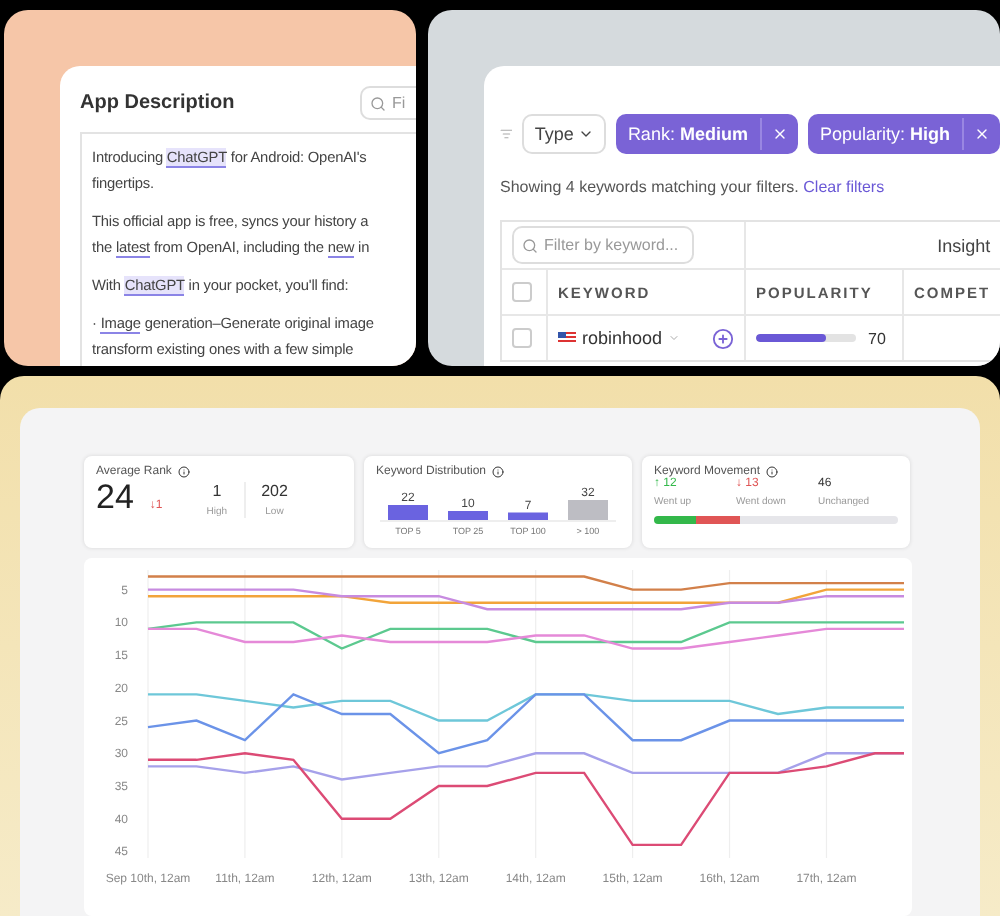  Describe the element at coordinates (844, 187) in the screenshot. I see `clear-filters-link: Clear filters` at that location.